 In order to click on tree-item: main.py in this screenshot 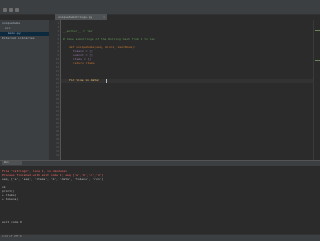, I will do `click(14, 33)`.